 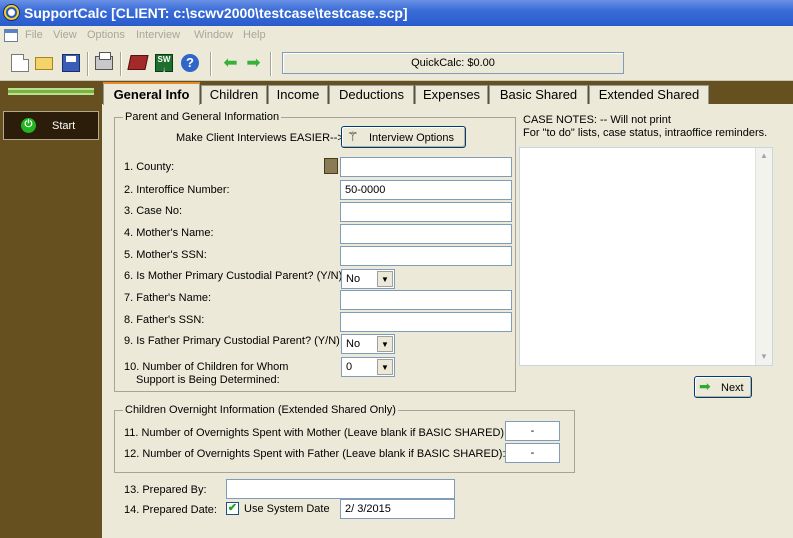 What do you see at coordinates (213, 35) in the screenshot?
I see `menu-window: Window` at bounding box center [213, 35].